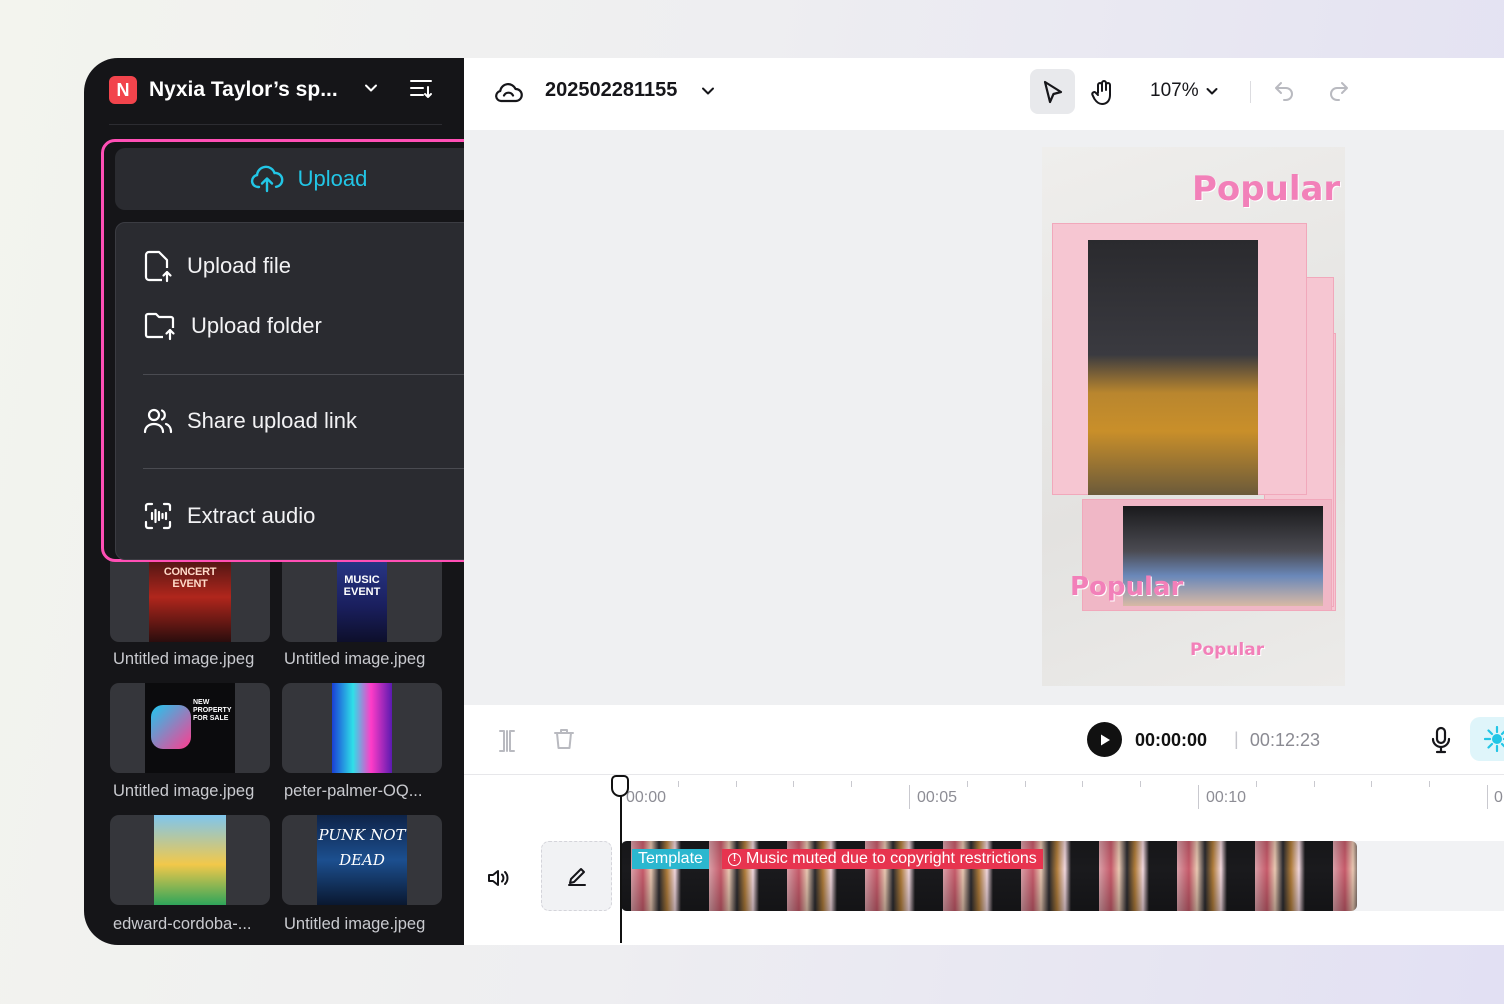 The width and height of the screenshot is (1504, 1004). Describe the element at coordinates (1339, 90) in the screenshot. I see `redo-icon` at that location.